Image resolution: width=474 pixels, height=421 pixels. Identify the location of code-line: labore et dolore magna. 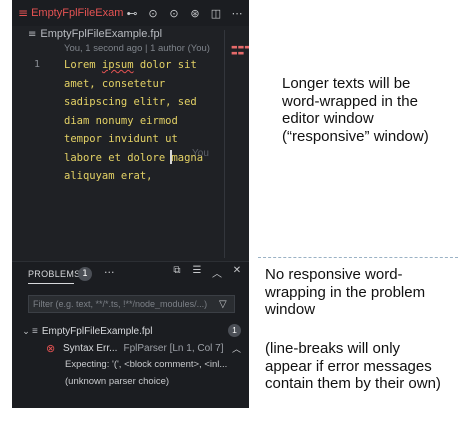
(133, 158).